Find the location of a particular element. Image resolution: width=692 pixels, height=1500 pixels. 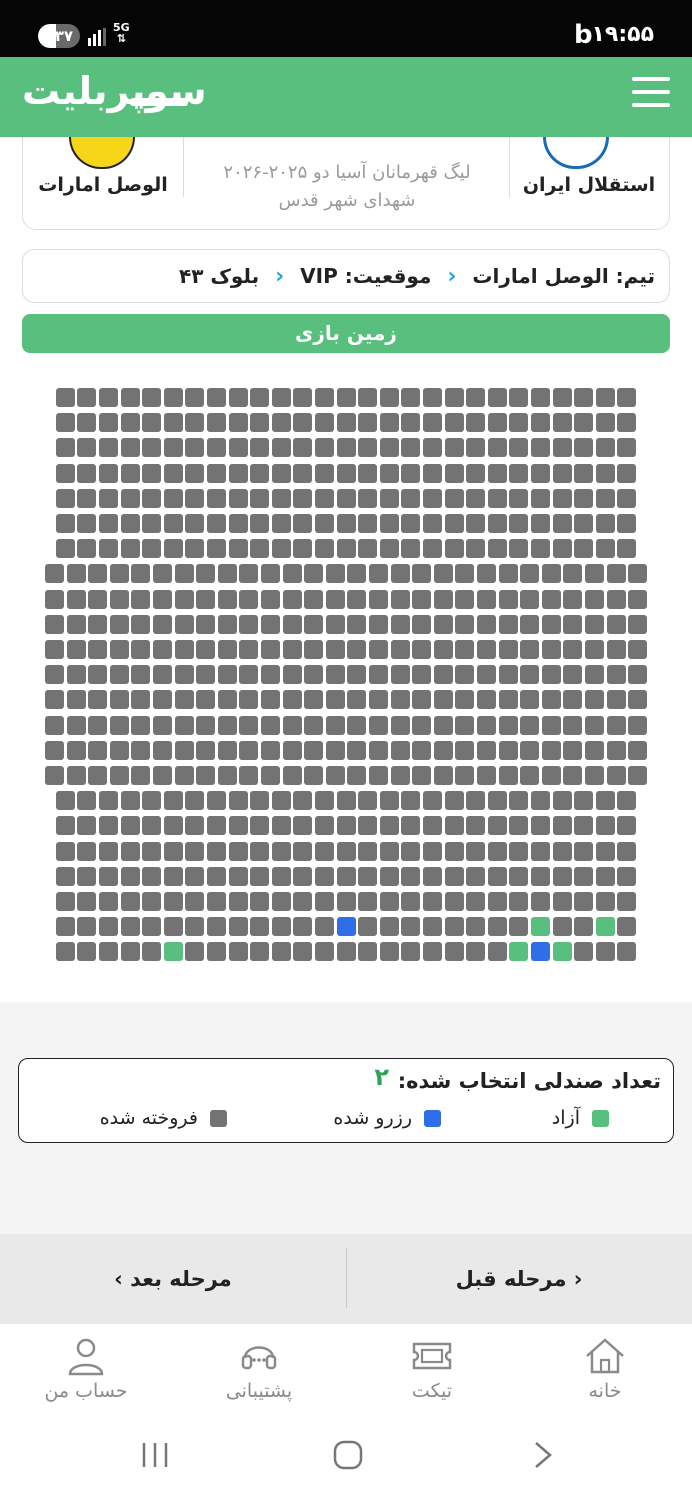

nav-home: خانه is located at coordinates (605, 1369).